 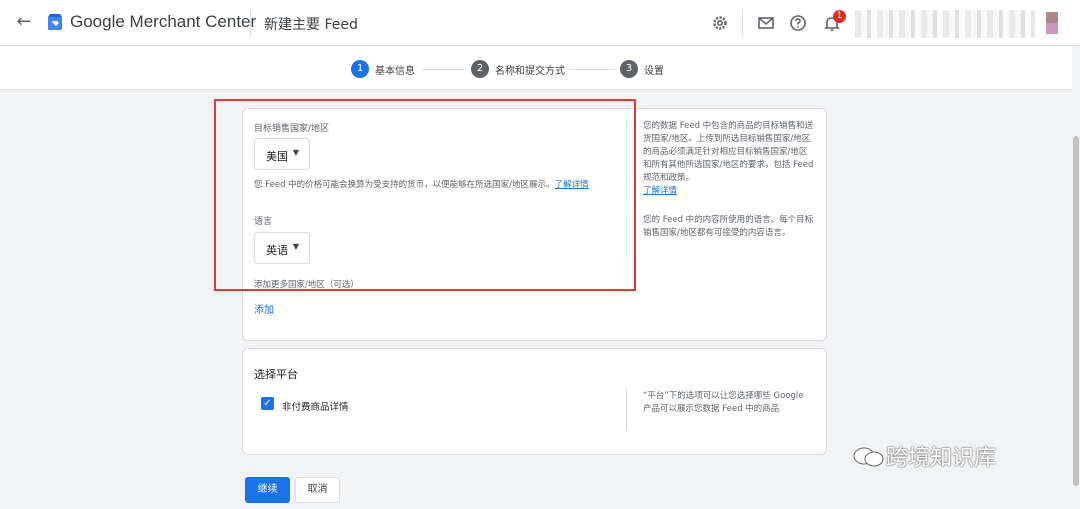 I want to click on scrollbar, so click(x=1076, y=277).